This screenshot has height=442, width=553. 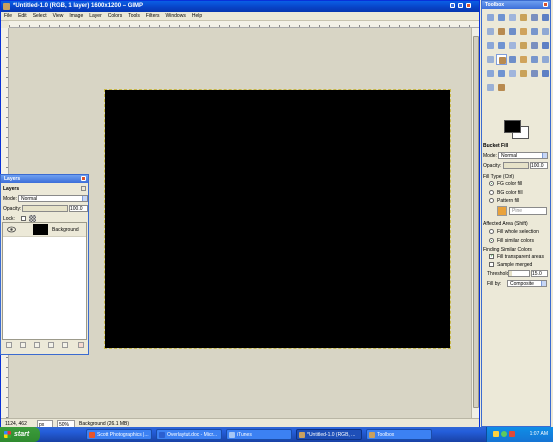 What do you see at coordinates (134, 16) in the screenshot?
I see `menu-tools: Tools` at bounding box center [134, 16].